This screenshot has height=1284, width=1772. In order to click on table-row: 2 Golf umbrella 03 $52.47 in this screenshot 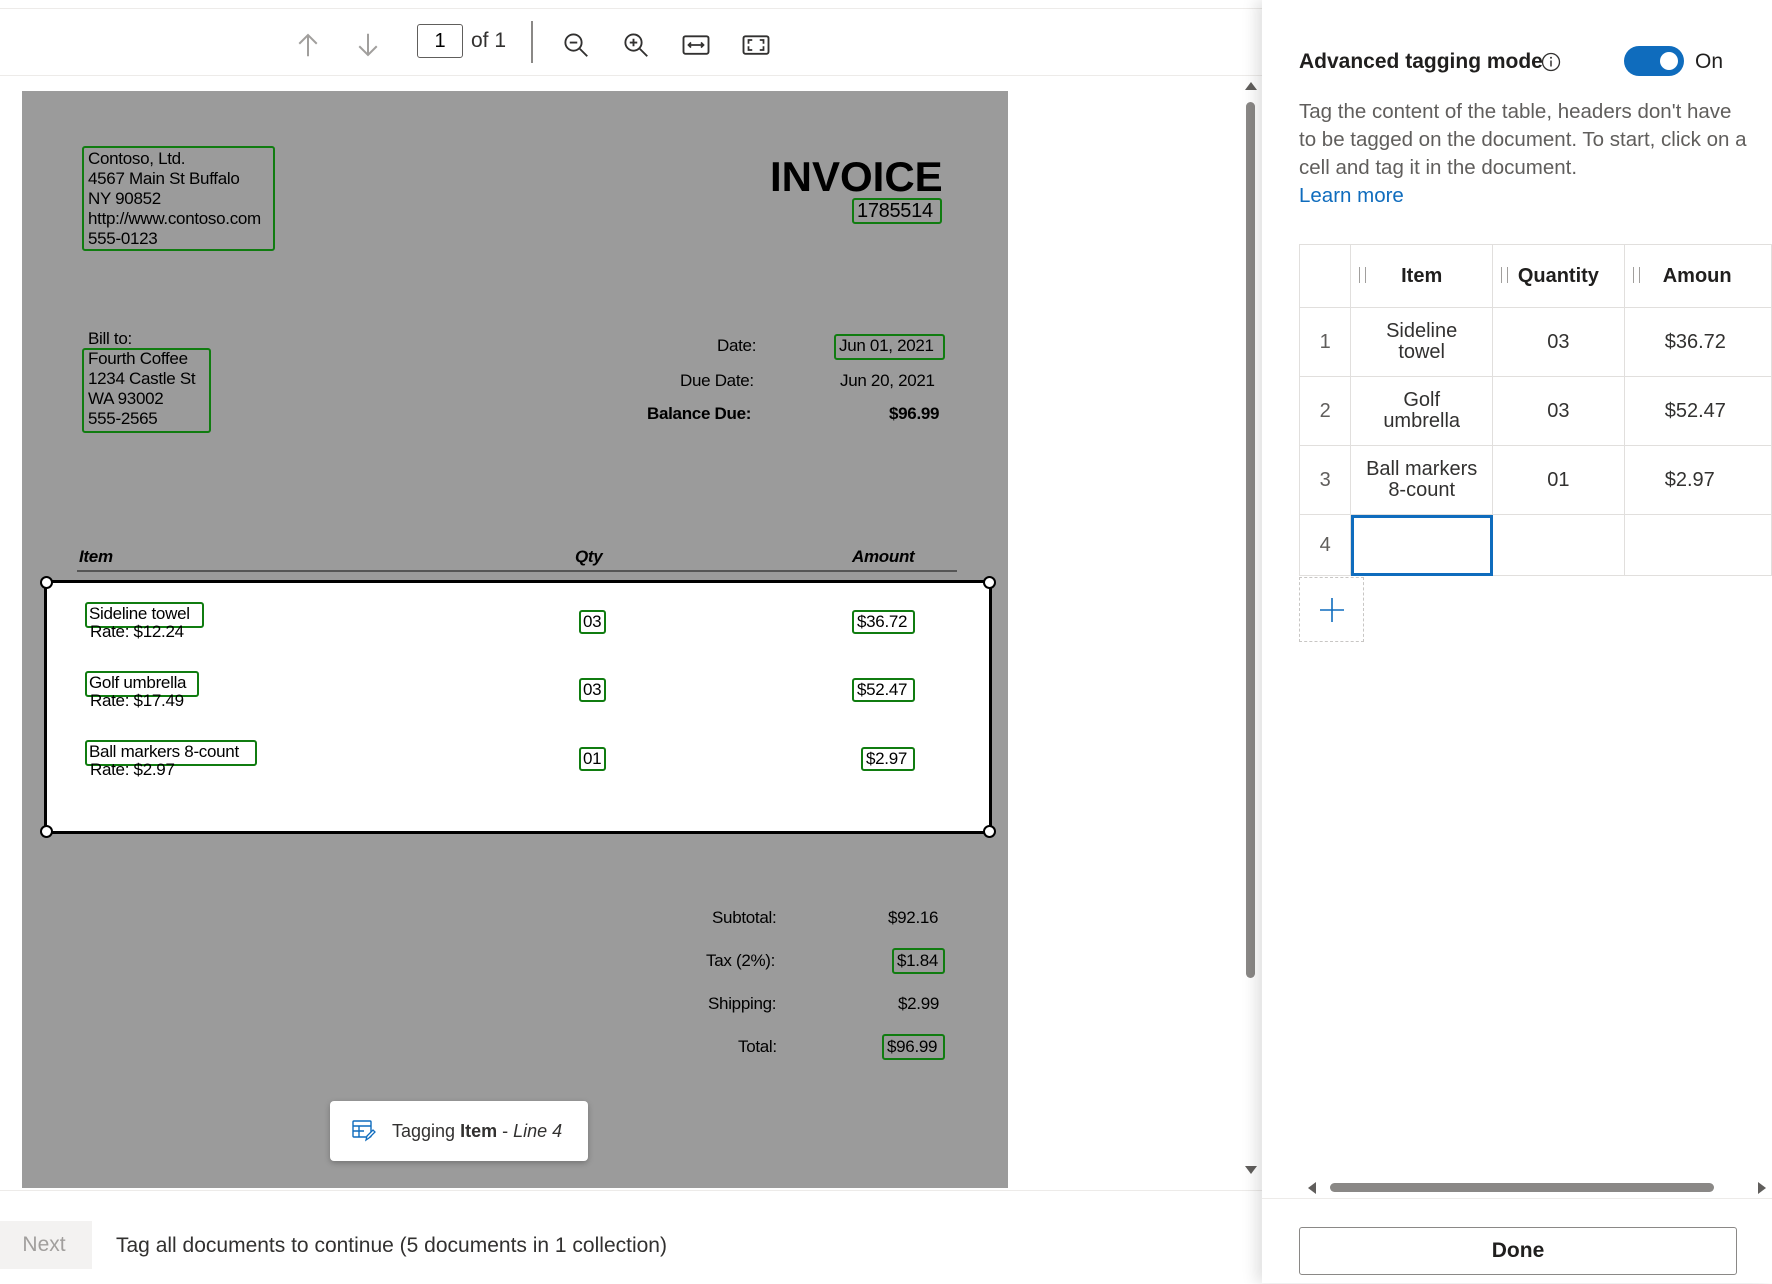, I will do `click(1535, 411)`.